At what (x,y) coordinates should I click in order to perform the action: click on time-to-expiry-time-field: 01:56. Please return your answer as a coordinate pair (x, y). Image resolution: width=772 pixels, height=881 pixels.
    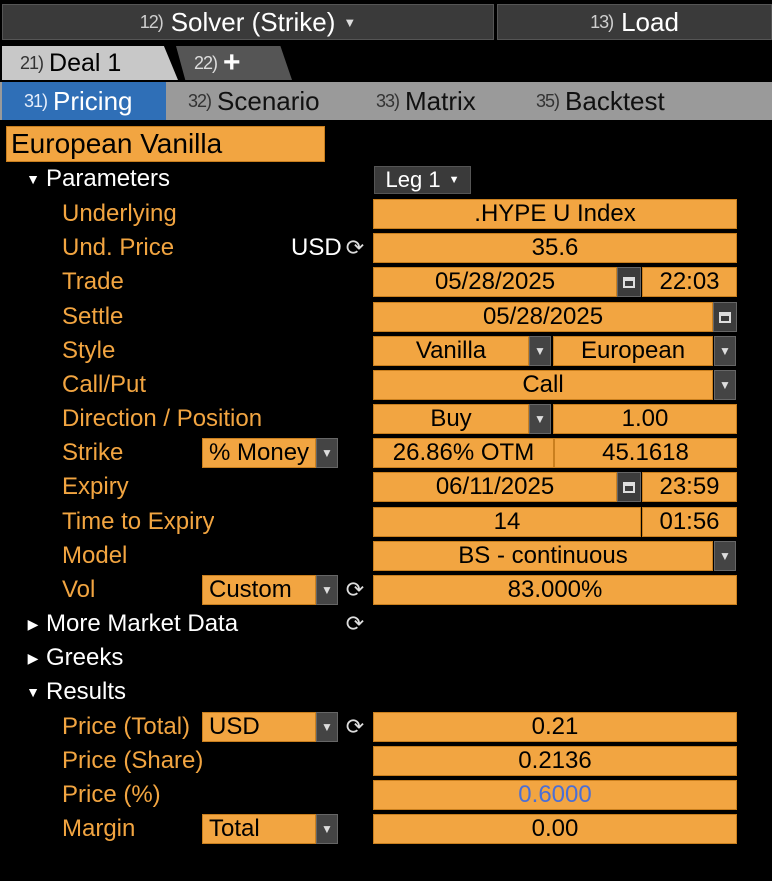
    Looking at the image, I should click on (689, 522).